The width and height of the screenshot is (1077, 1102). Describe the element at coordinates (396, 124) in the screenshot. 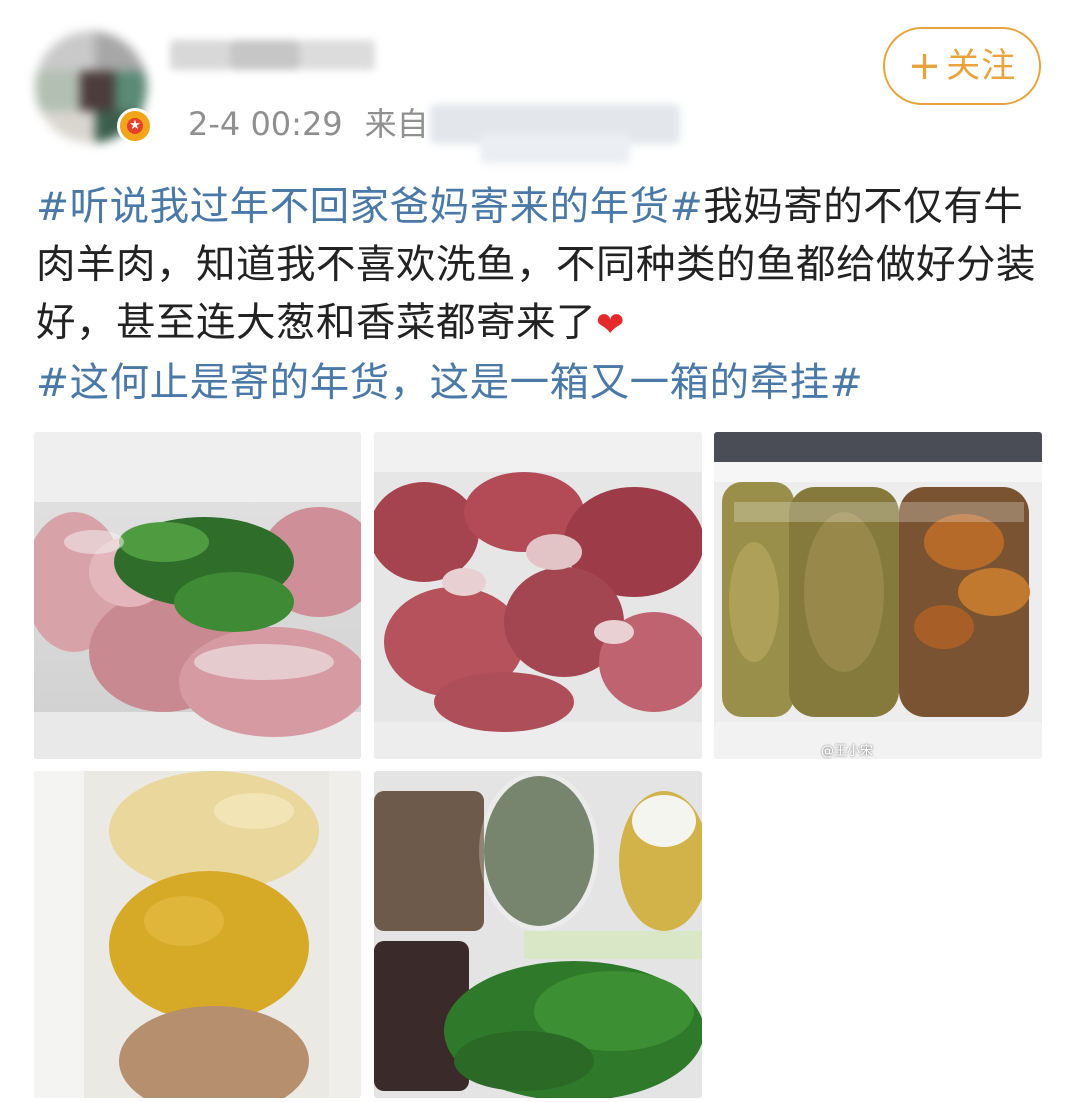

I see `source-prefix: 来自` at that location.